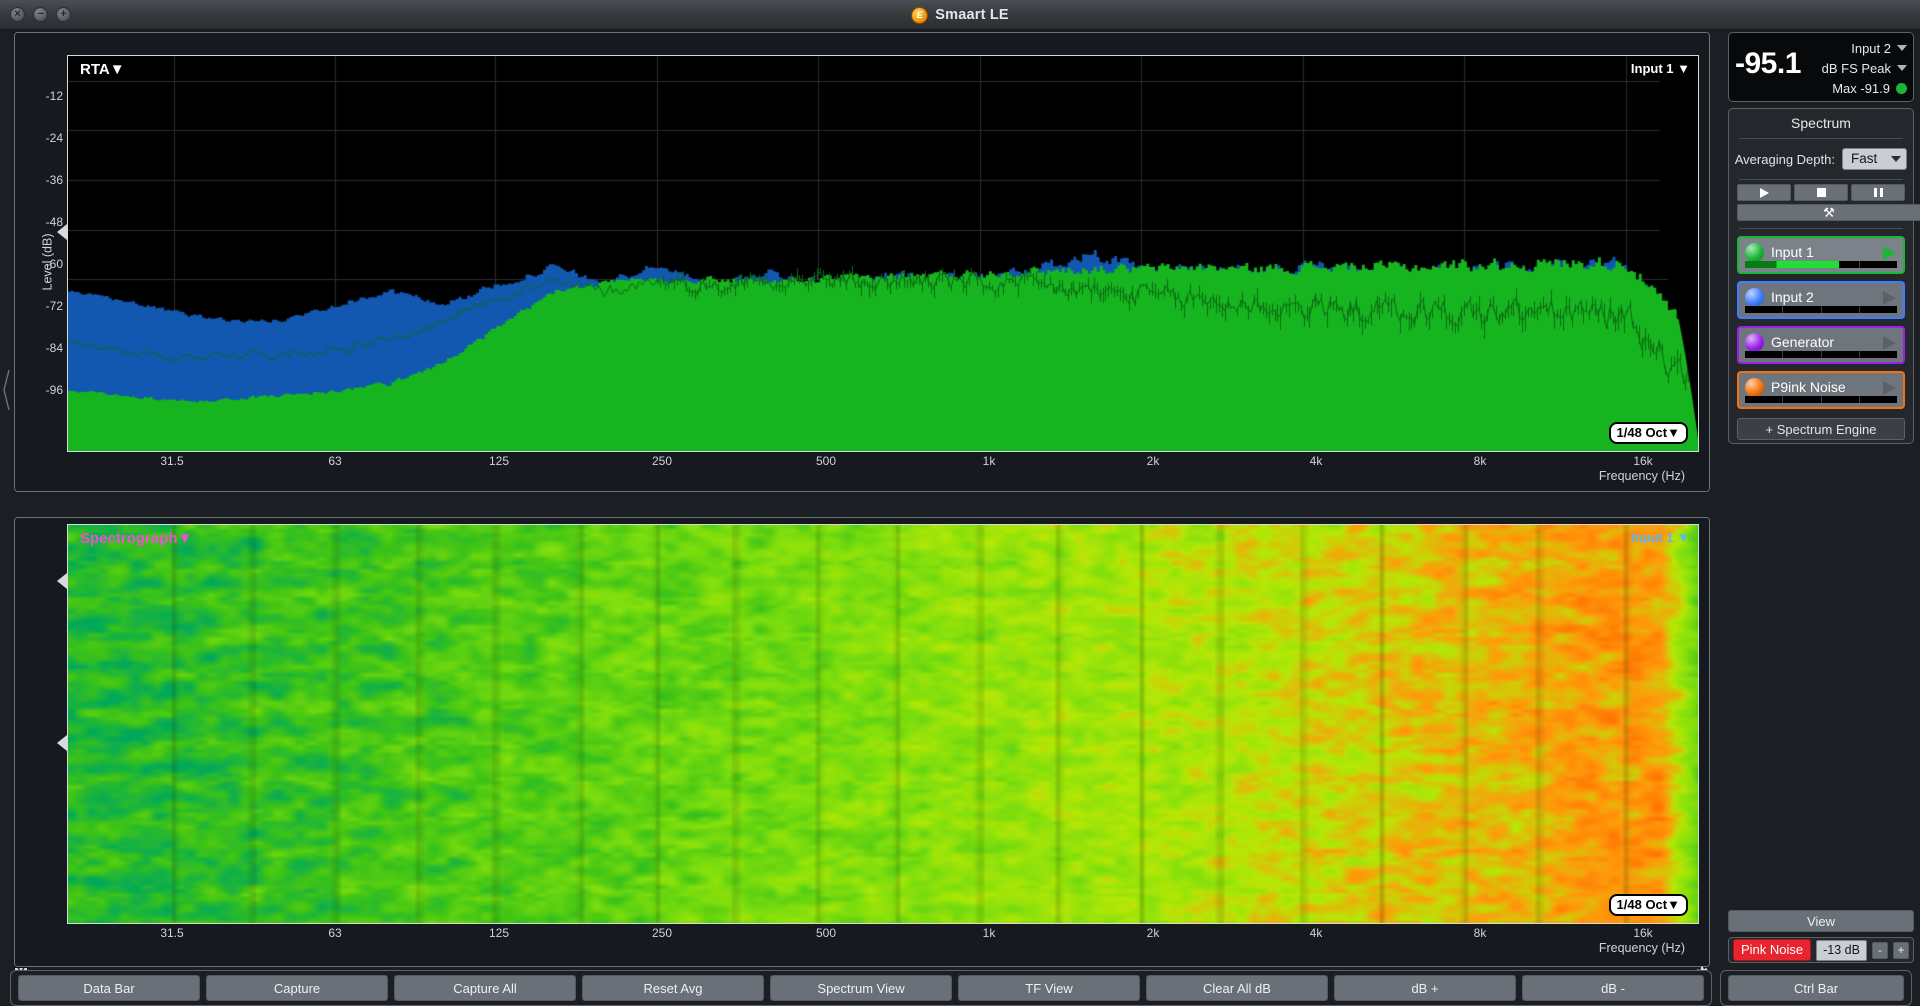 Image resolution: width=1920 pixels, height=1006 pixels. I want to click on rta-title: RTA▼, so click(102, 69).